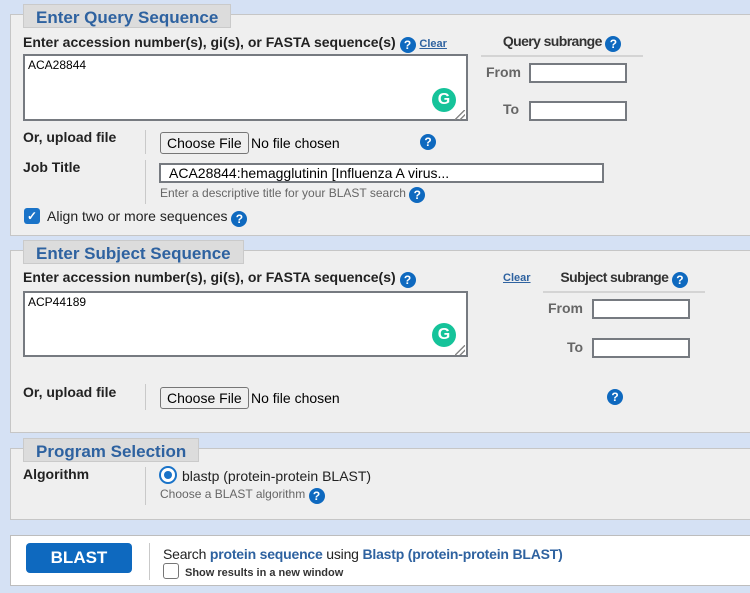 The width and height of the screenshot is (750, 593). Describe the element at coordinates (111, 450) in the screenshot. I see `program-legend: Program Selection` at that location.